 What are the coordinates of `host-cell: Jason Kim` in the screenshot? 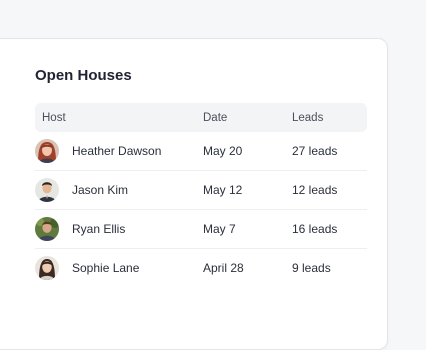 It's located at (116, 190).